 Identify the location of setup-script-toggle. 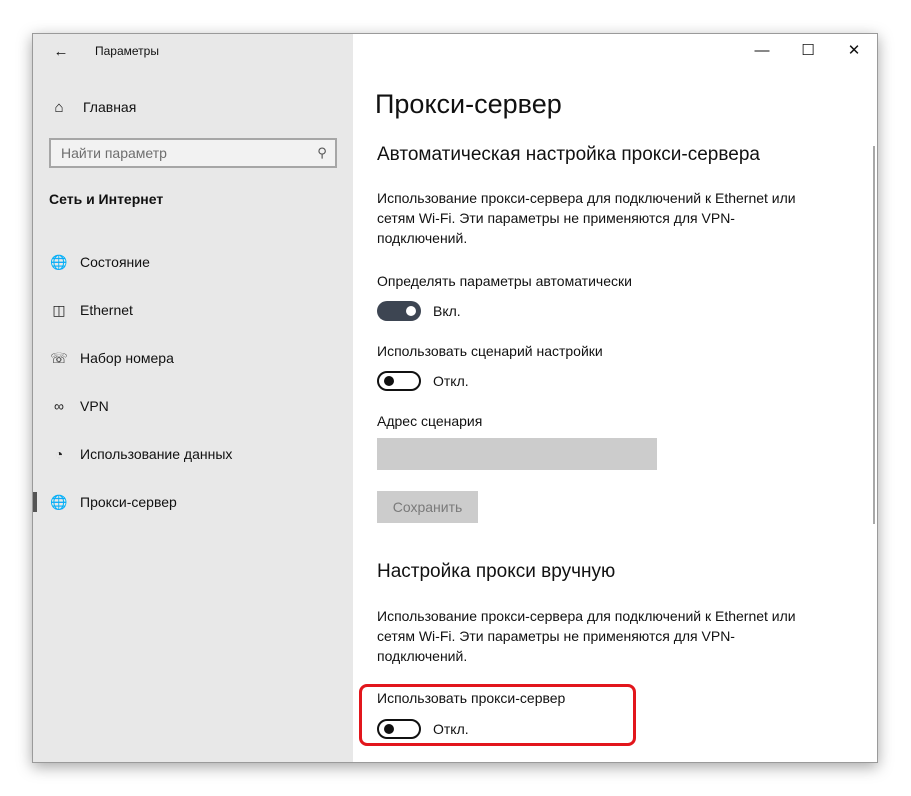
(399, 381).